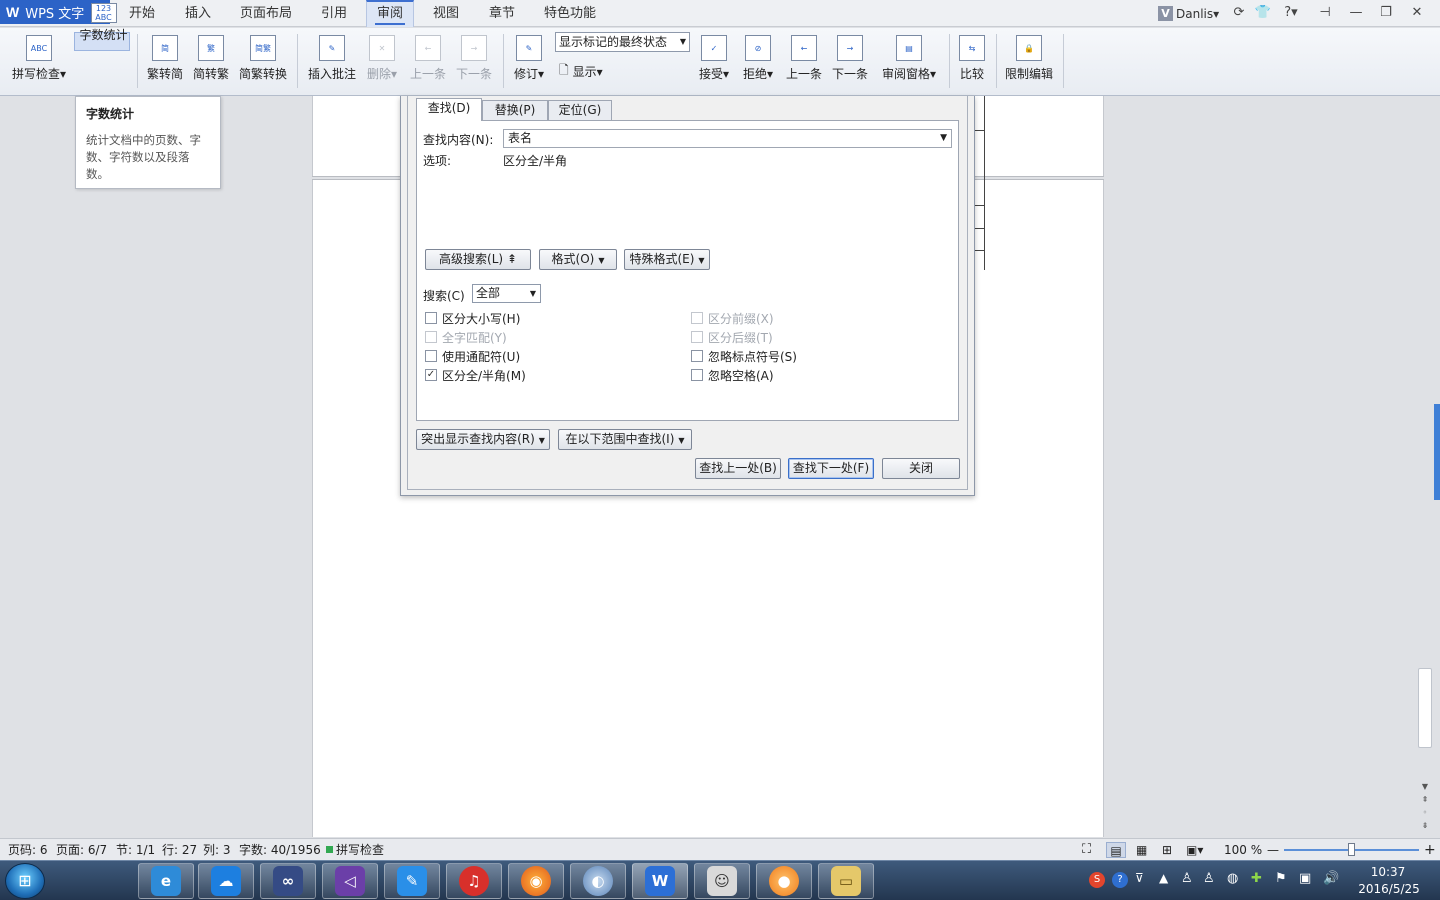 The width and height of the screenshot is (1440, 900). Describe the element at coordinates (909, 60) in the screenshot. I see `review-pane-button: ▤ 审阅窗格▾` at that location.